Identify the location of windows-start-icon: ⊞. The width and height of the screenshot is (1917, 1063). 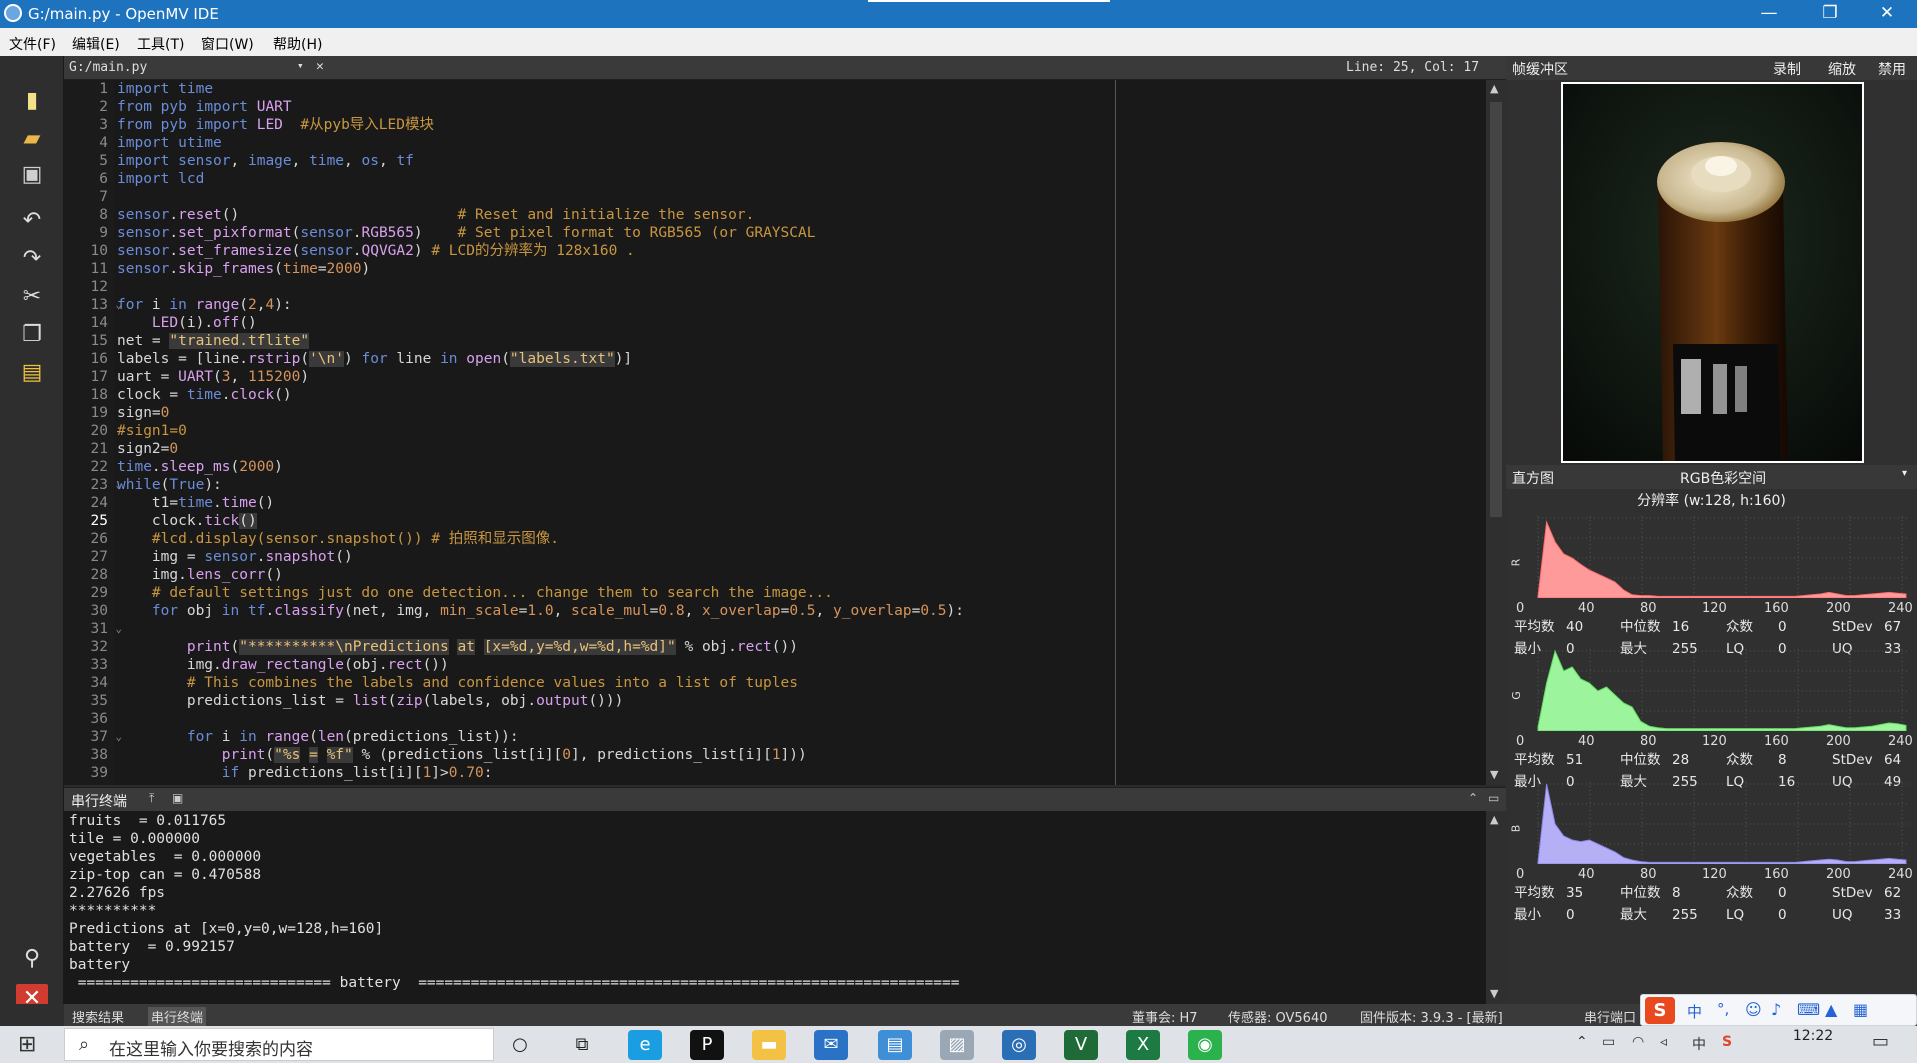
(27, 1044).